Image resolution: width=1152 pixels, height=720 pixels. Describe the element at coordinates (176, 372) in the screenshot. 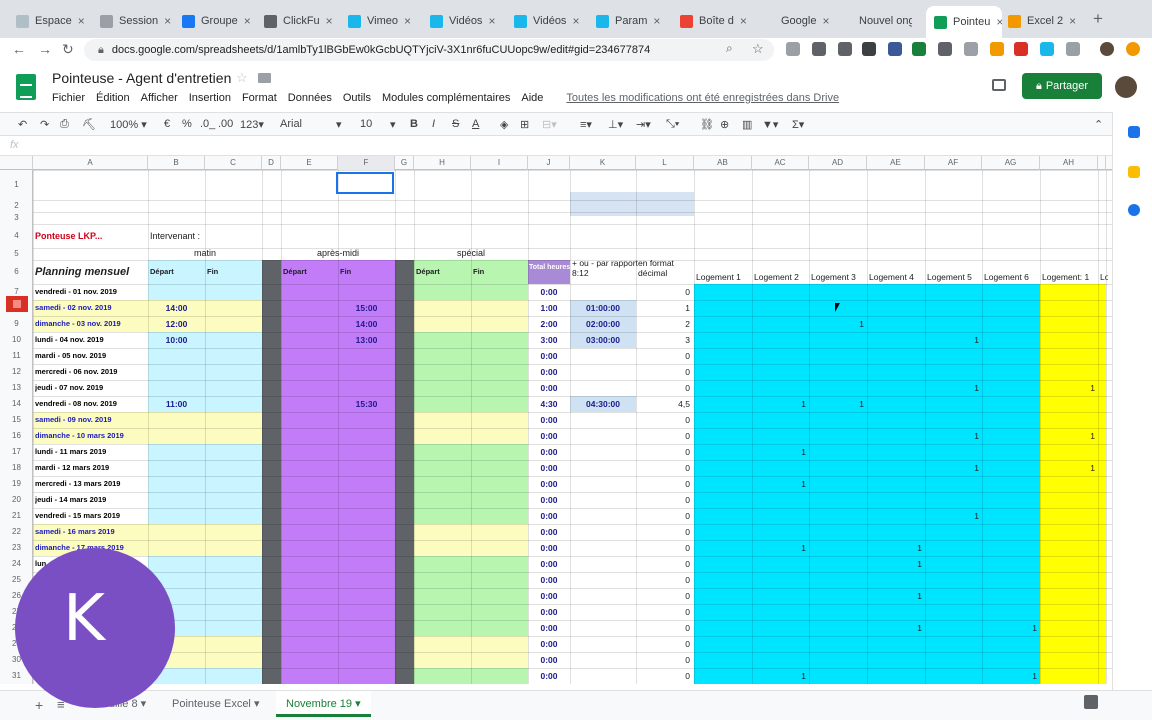

I see `matin-depart-cell` at that location.